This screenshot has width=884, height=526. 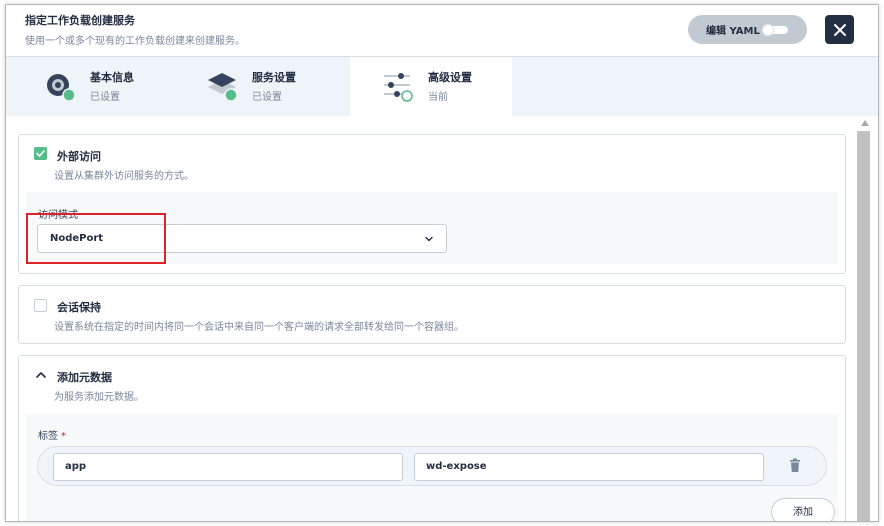 I want to click on scrollbar, so click(x=867, y=318).